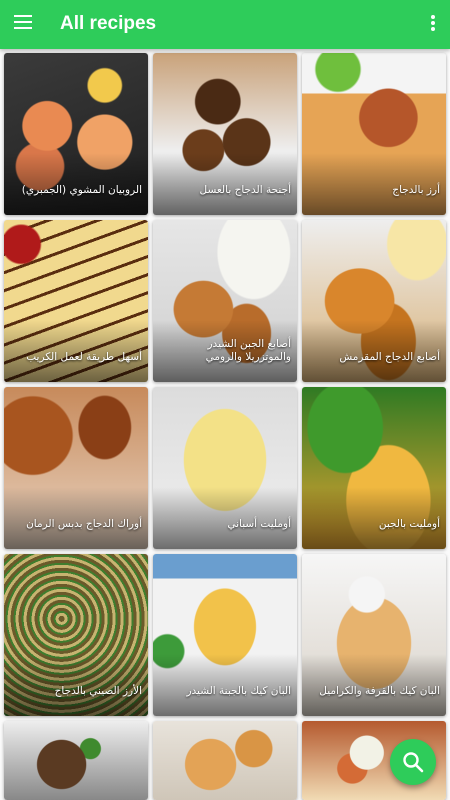 Image resolution: width=450 pixels, height=800 pixels. Describe the element at coordinates (374, 635) in the screenshot. I see `recipe-card: البان كيك بالقرفة والكراميل` at that location.